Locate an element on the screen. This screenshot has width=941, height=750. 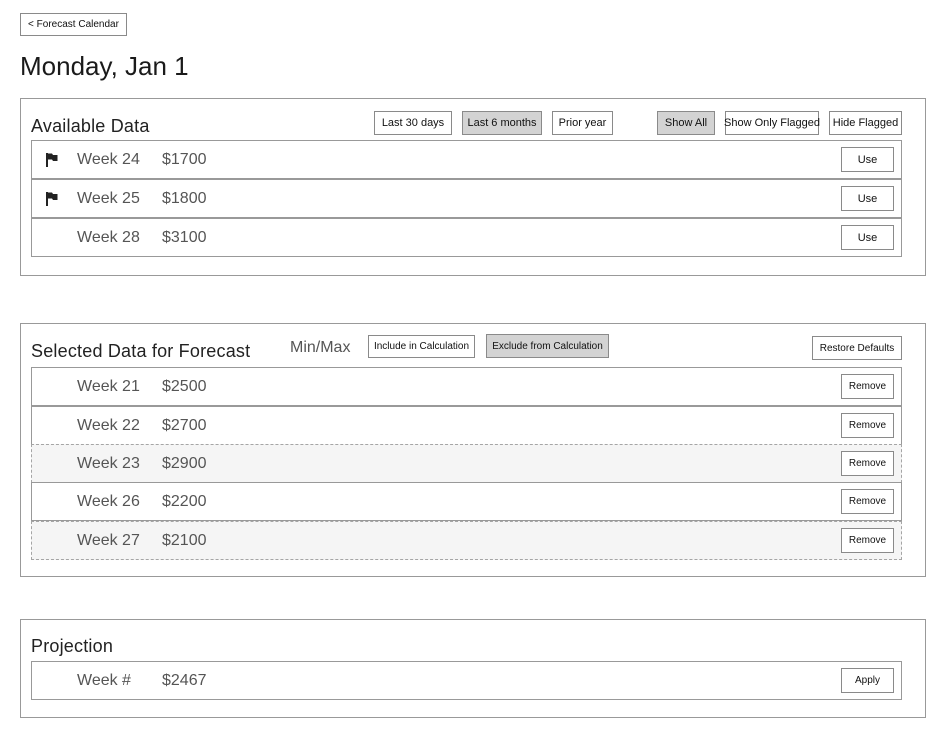
row-amount: $3100 is located at coordinates (184, 237).